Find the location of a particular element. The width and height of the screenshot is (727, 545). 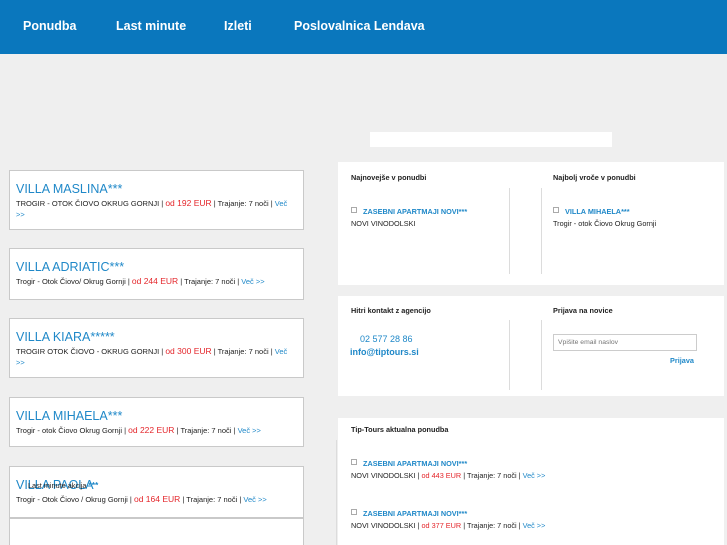

listing-title: VILLA MIHAELA*** is located at coordinates (156, 416).